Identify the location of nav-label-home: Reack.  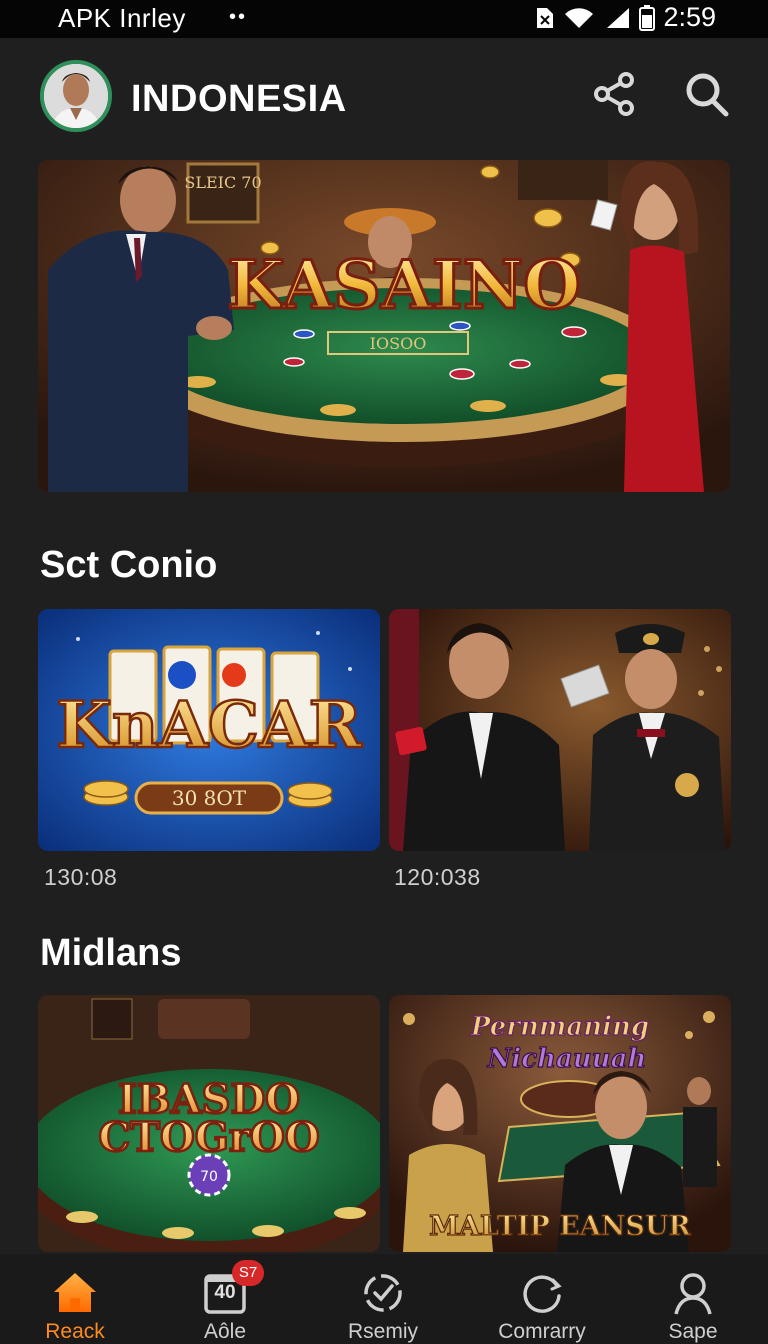
(75, 1331).